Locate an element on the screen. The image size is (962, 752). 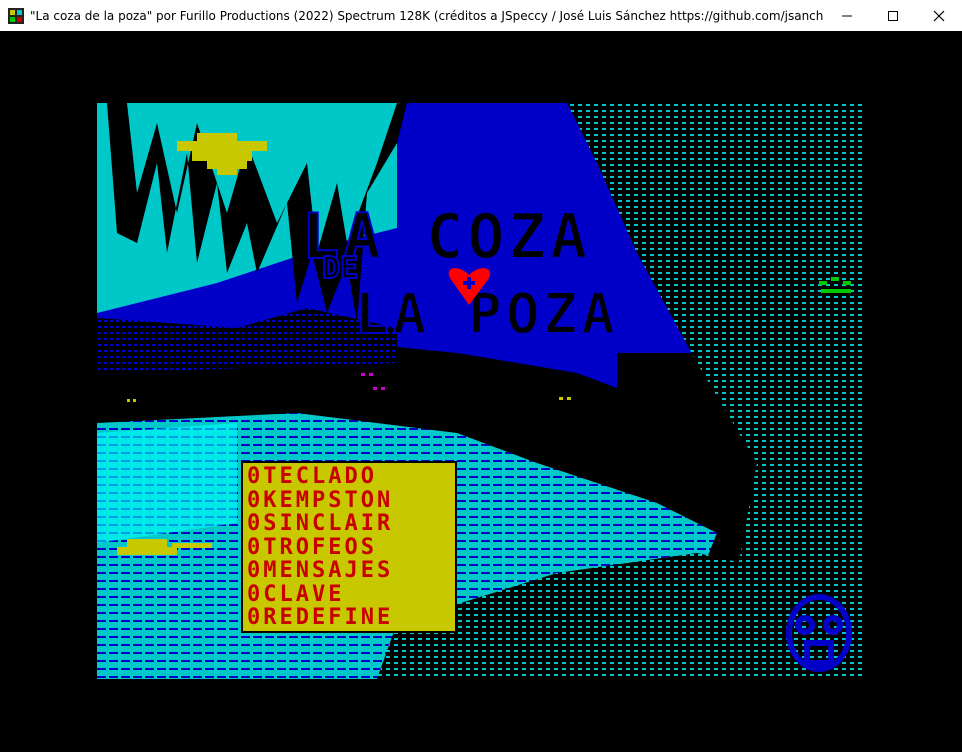
maximize-icon is located at coordinates (893, 15).